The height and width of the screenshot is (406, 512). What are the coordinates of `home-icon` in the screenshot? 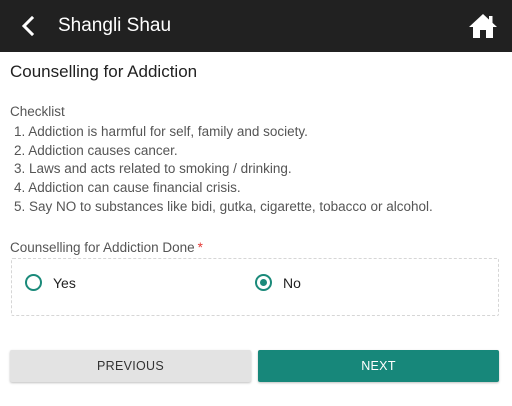 It's located at (483, 26).